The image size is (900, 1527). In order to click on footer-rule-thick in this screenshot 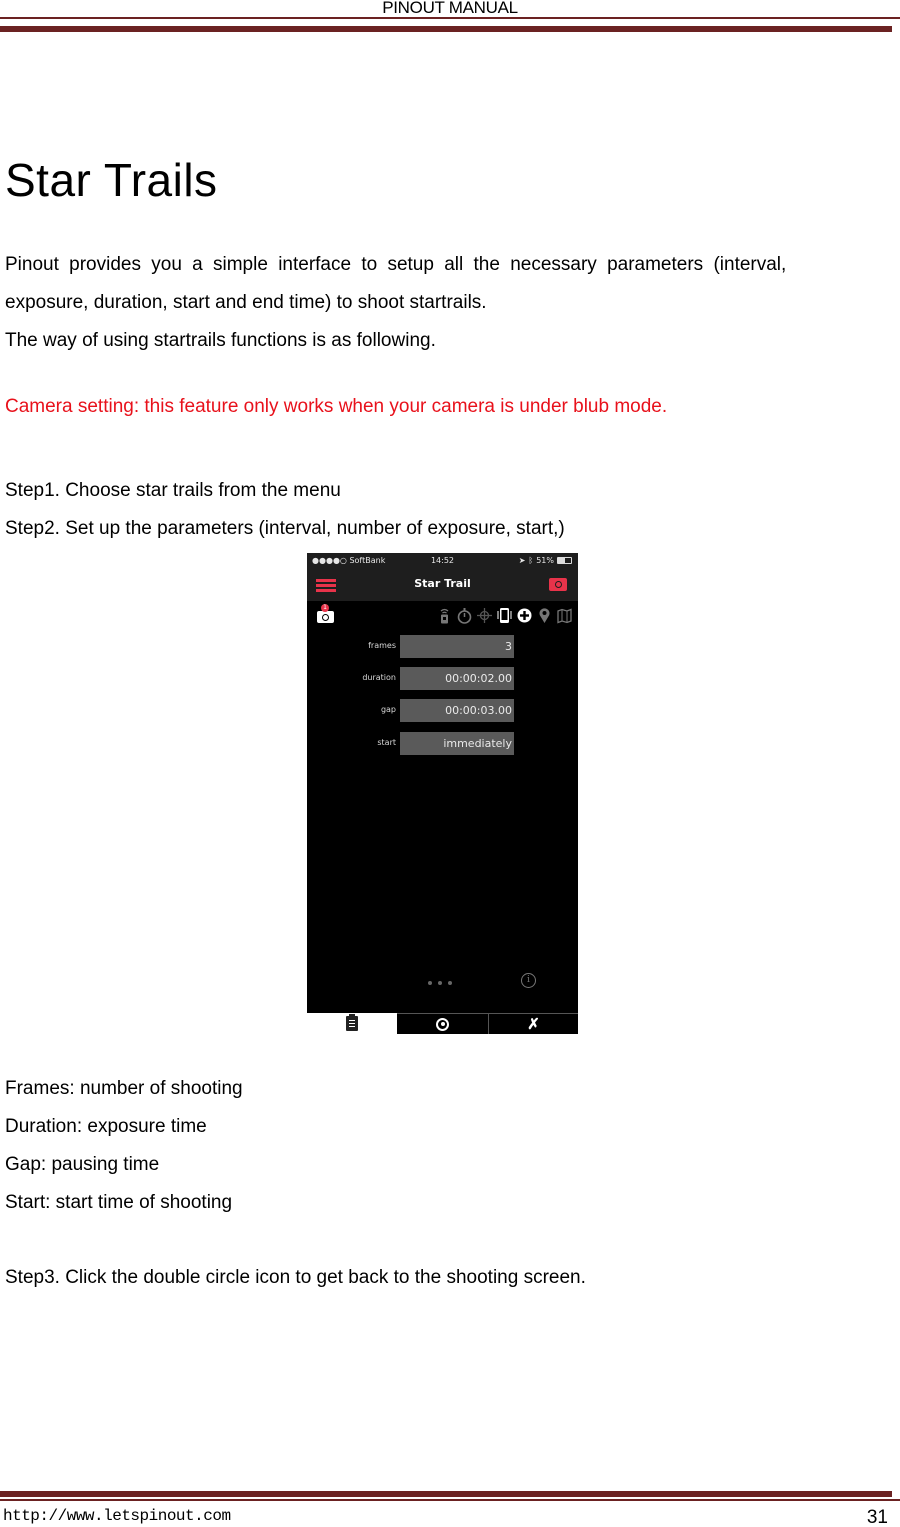, I will do `click(446, 1494)`.